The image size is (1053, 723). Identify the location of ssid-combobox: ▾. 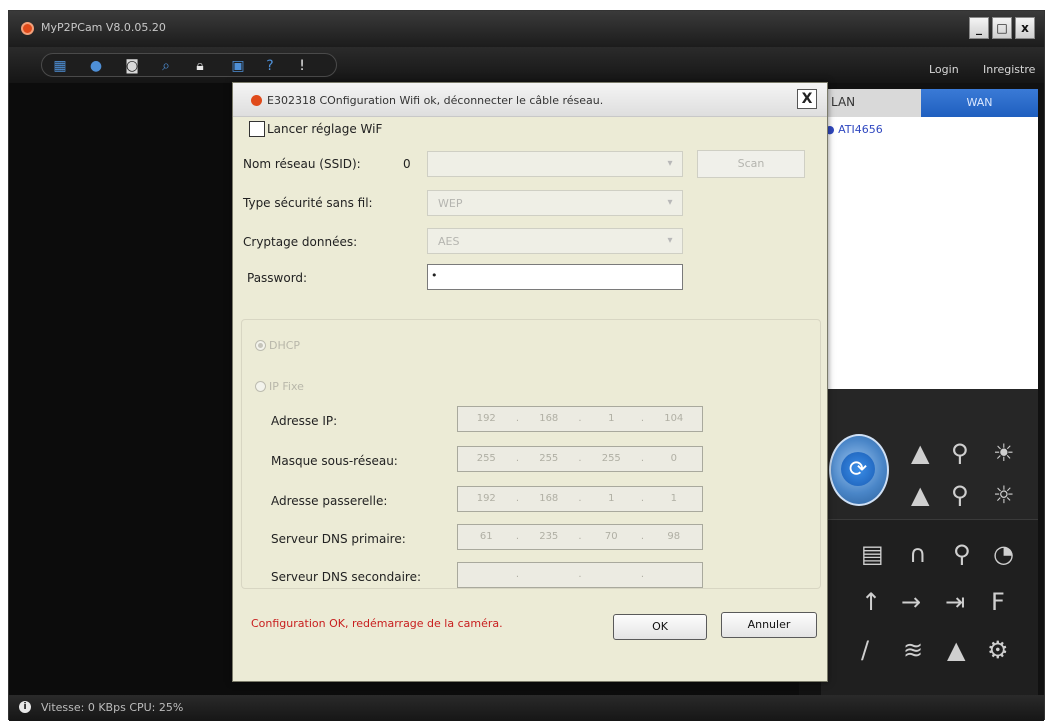
(555, 164).